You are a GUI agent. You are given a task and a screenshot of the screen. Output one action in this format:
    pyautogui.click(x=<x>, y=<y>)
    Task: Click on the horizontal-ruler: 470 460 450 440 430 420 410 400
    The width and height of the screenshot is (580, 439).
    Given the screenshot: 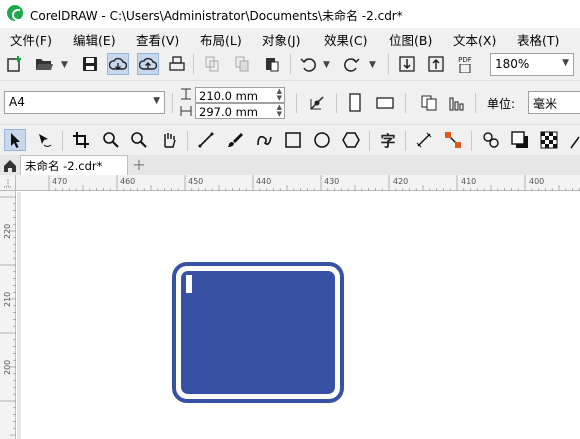 What is the action you would take?
    pyautogui.click(x=298, y=183)
    